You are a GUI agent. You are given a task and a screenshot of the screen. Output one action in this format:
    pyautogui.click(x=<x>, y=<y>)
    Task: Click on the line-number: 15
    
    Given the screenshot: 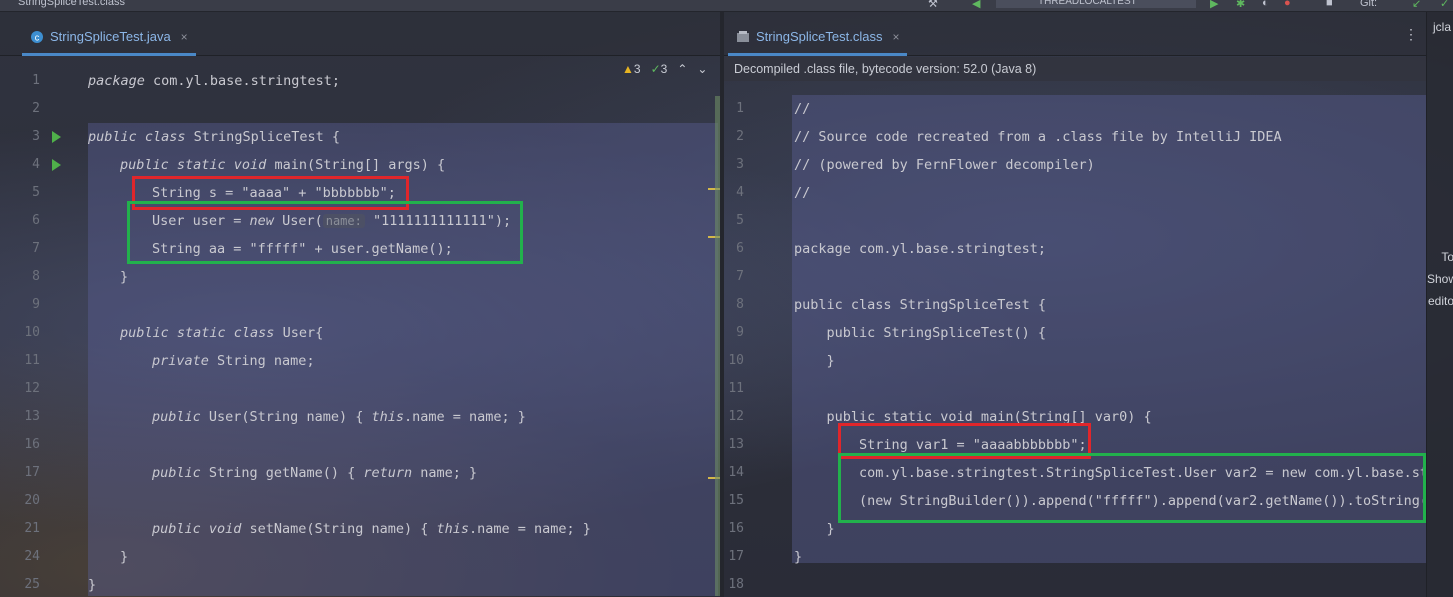 What is the action you would take?
    pyautogui.click(x=736, y=500)
    